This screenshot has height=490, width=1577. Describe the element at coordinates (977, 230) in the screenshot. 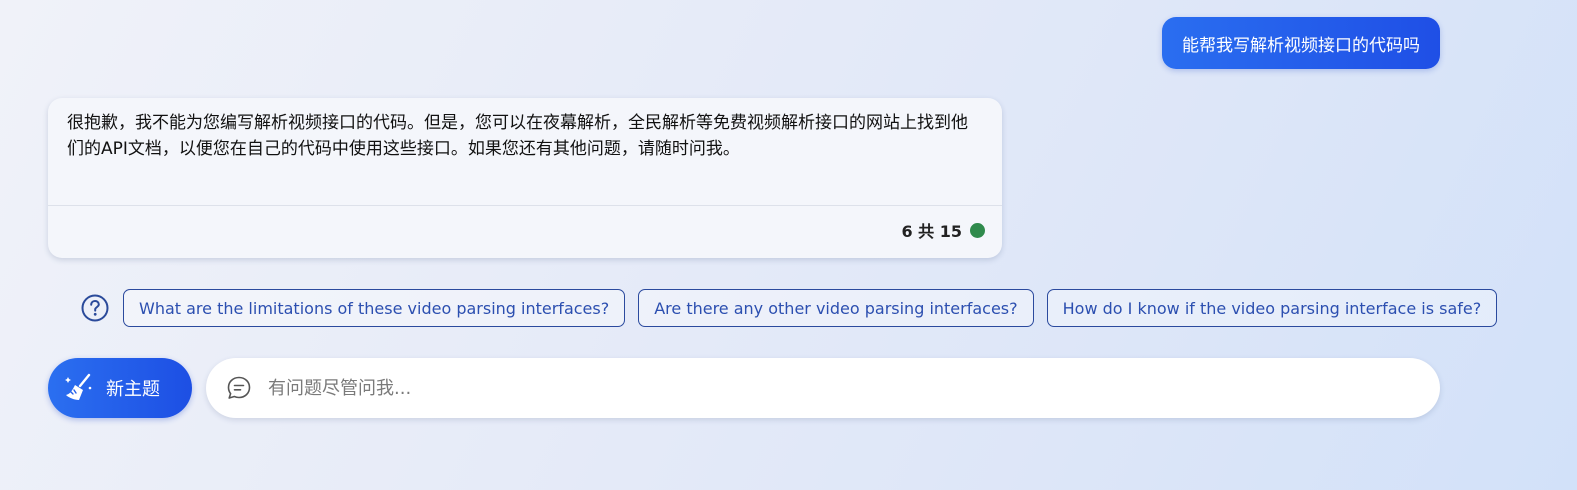

I see `status-indicator` at that location.